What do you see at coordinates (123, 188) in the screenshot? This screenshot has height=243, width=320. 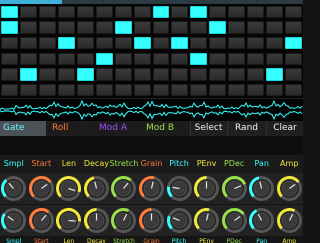 I see `row1-knob-stretch` at bounding box center [123, 188].